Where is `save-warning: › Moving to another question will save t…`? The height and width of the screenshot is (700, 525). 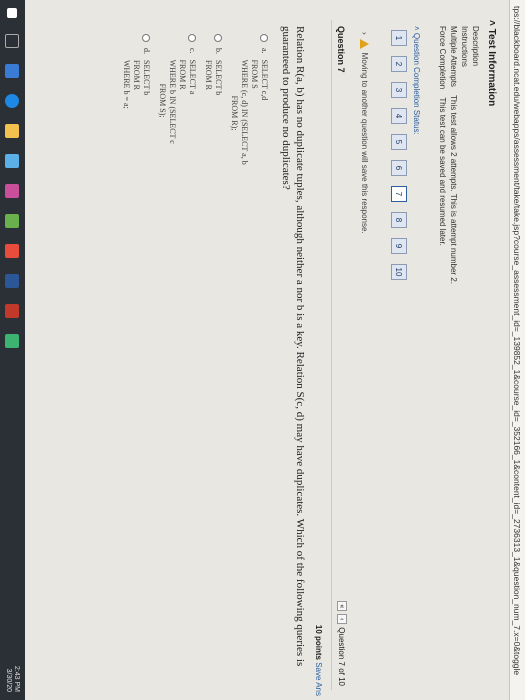 save-warning: › Moving to another question will save t… is located at coordinates (364, 133).